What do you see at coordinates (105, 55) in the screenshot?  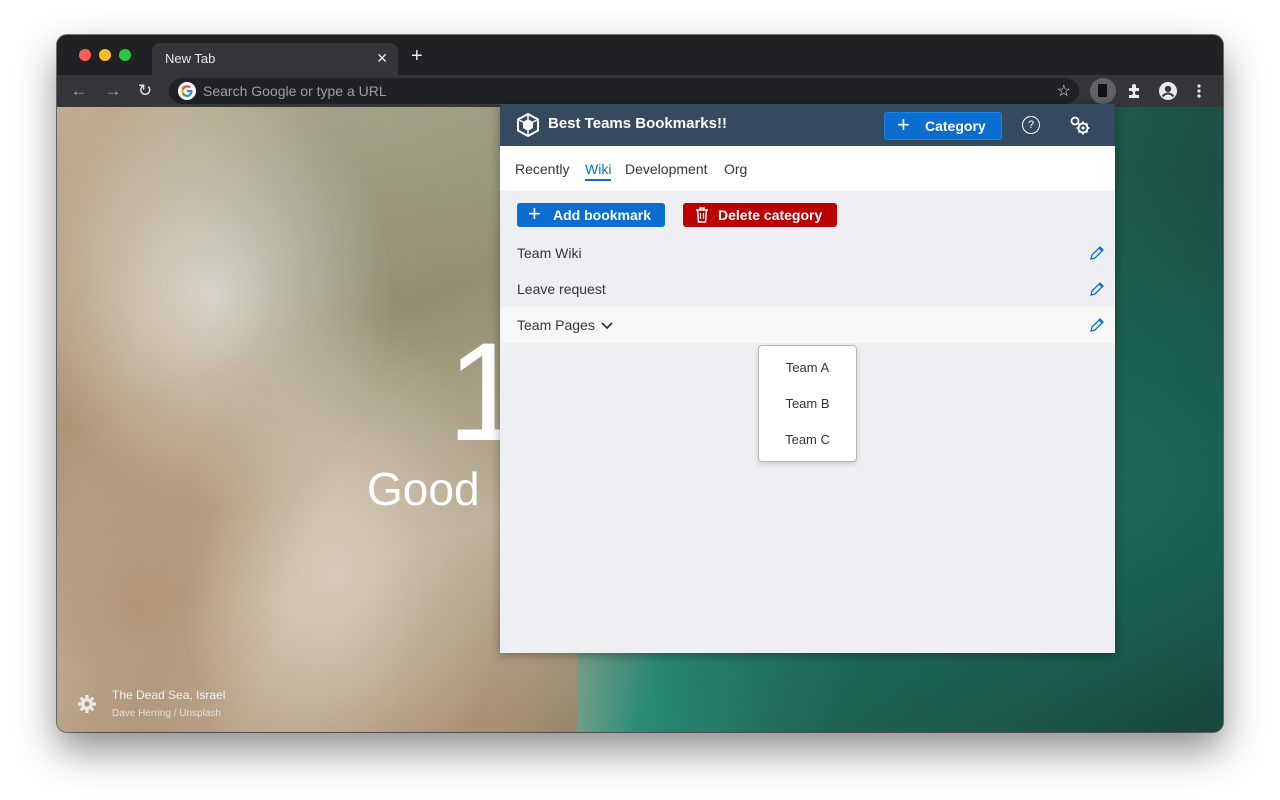 I see `minimize-window-button` at bounding box center [105, 55].